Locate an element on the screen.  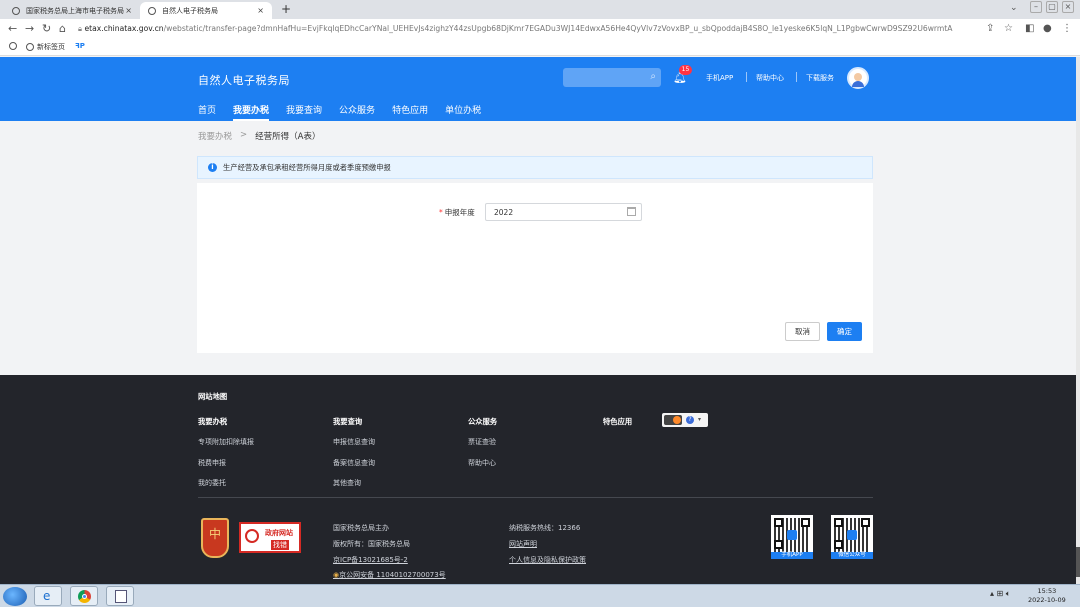
tray-icons: ▴ ⊞ 🔈︎ is located at coordinates (1000, 594).